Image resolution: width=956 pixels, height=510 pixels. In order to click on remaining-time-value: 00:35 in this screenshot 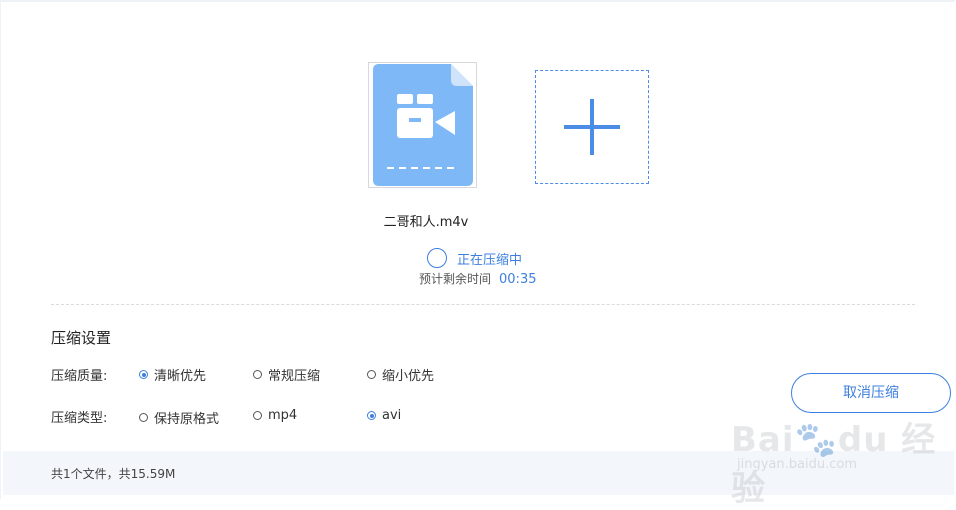, I will do `click(518, 279)`.